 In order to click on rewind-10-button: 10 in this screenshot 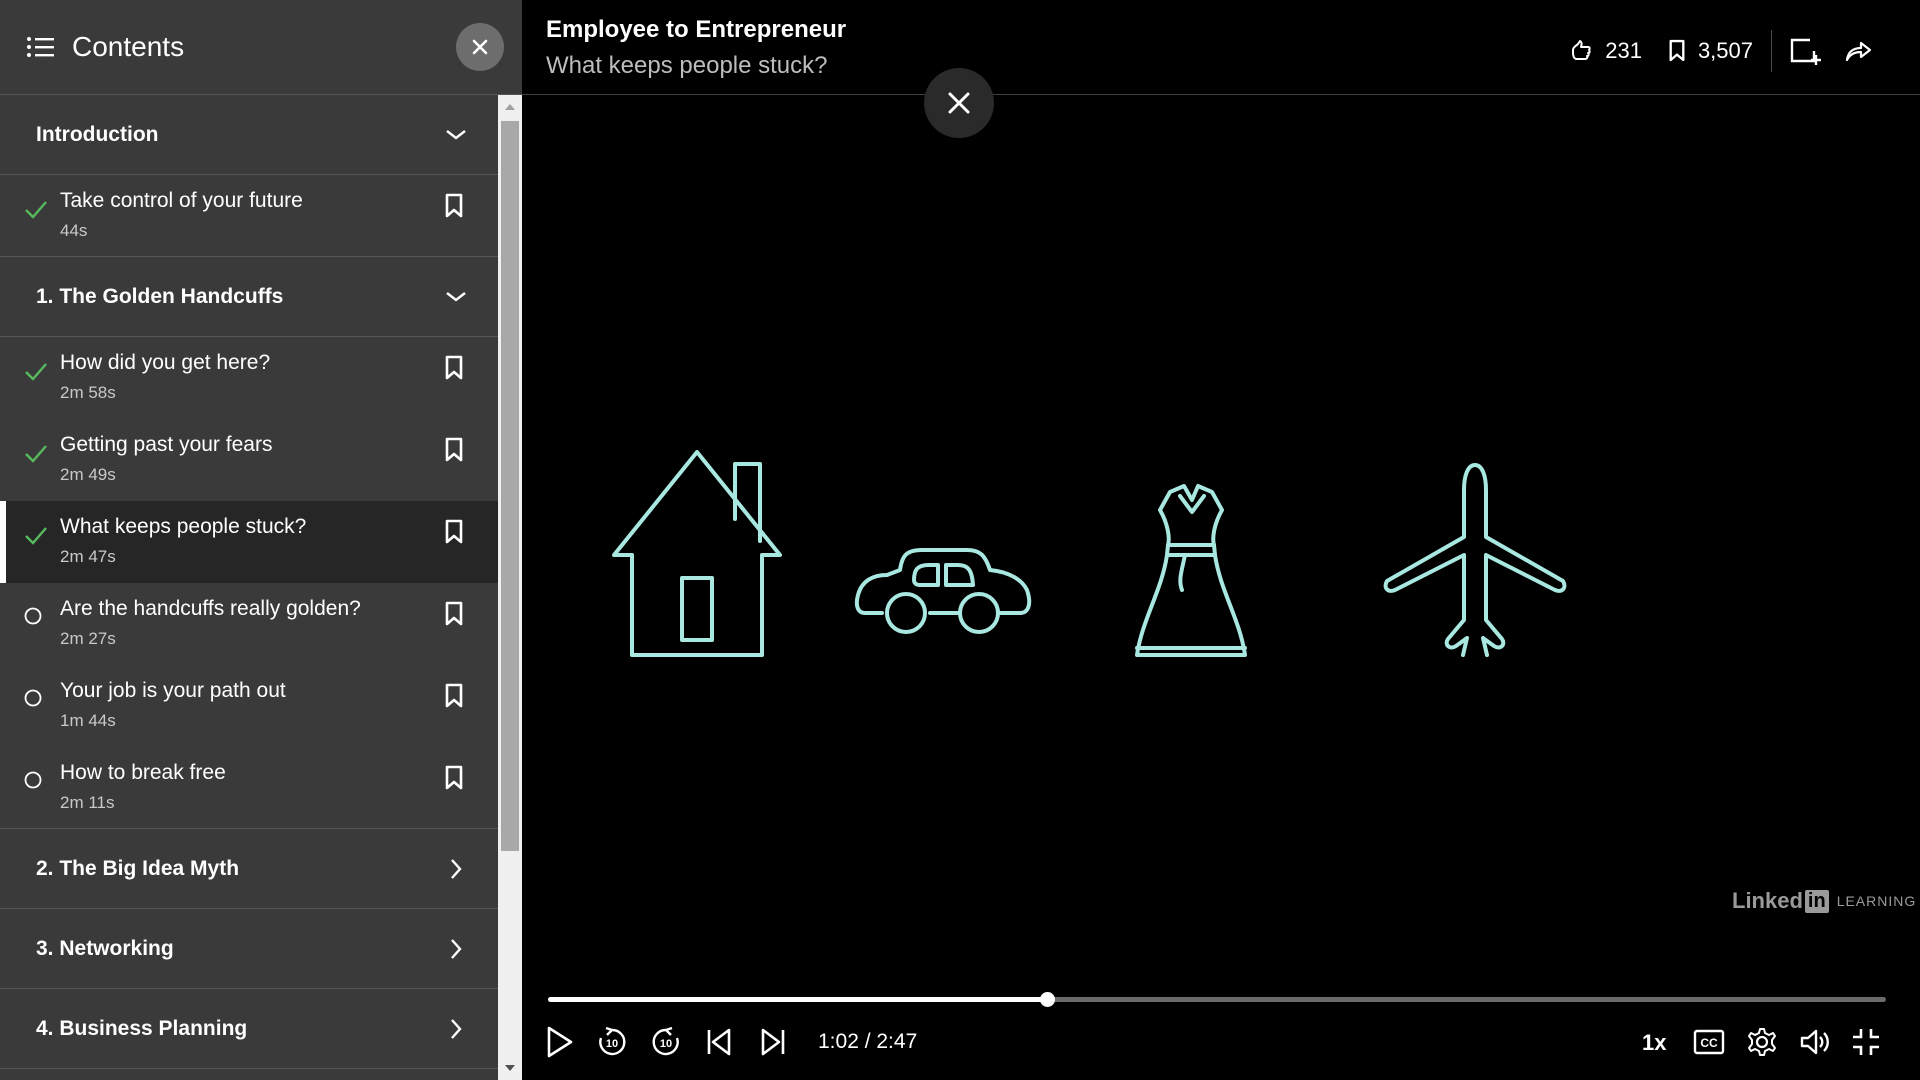, I will do `click(612, 1042)`.